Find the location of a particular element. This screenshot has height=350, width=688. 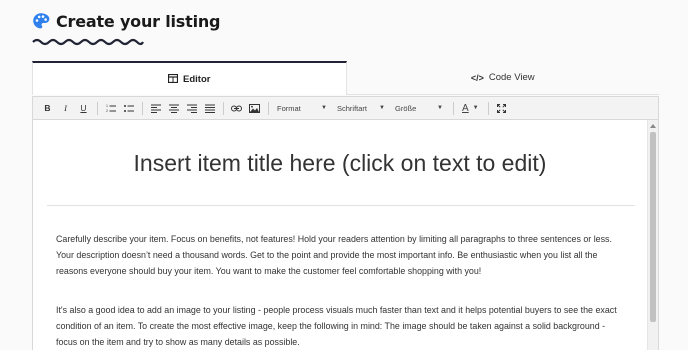

image-icon is located at coordinates (254, 108).